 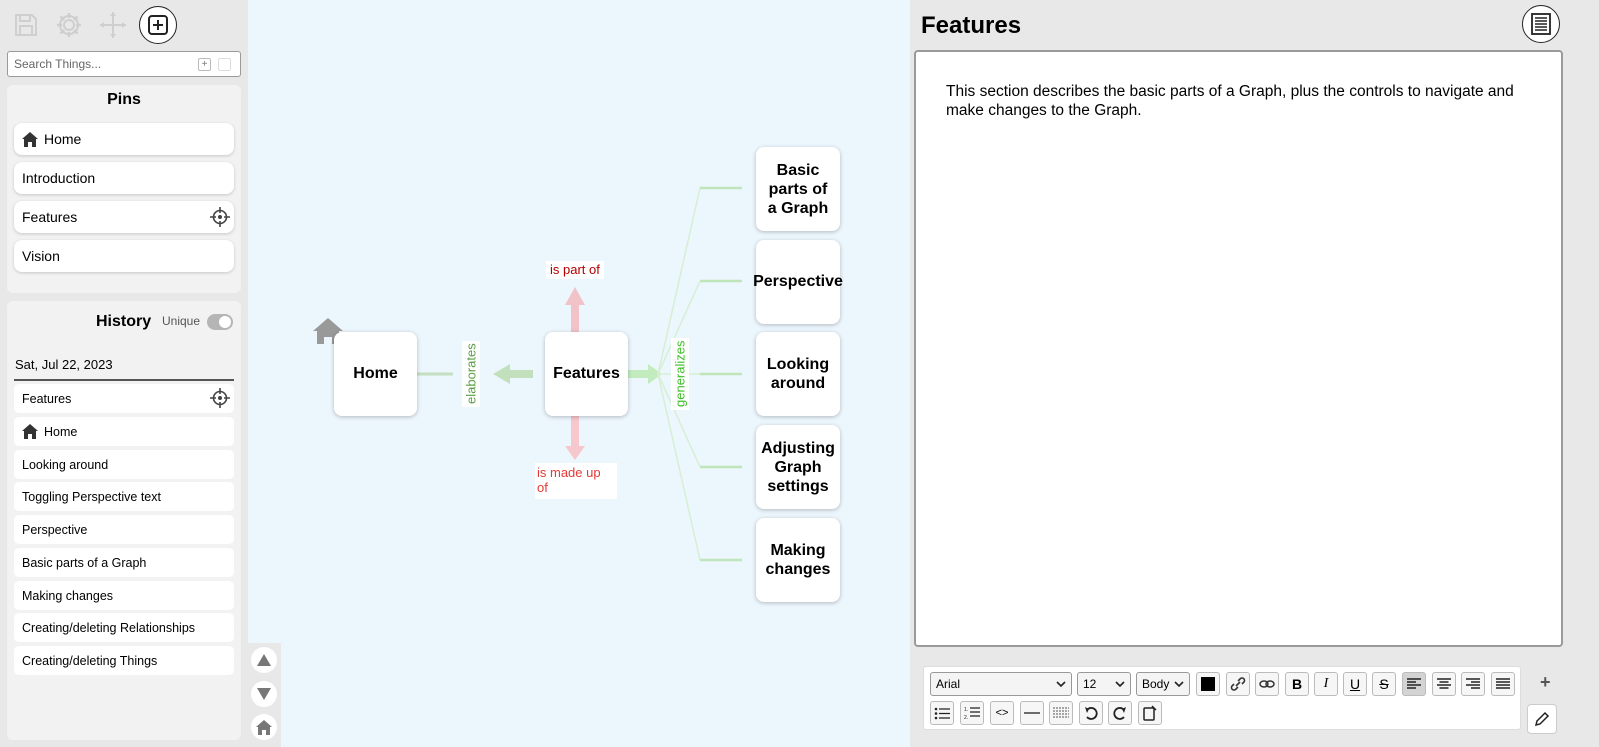 What do you see at coordinates (124, 529) in the screenshot?
I see `history-item: Perspective` at bounding box center [124, 529].